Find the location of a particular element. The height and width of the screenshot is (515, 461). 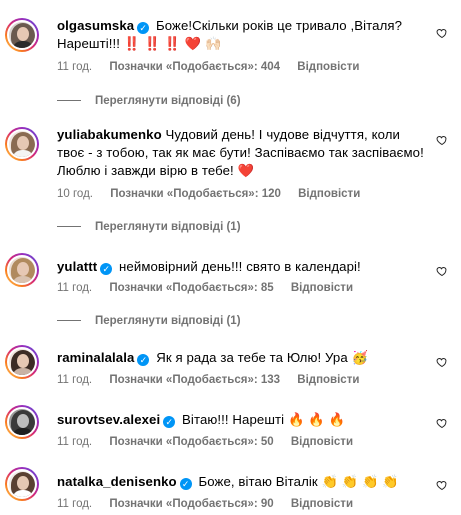

comment-body: Як я рада за тебе та Юлю! Ура 🥳 is located at coordinates (262, 357).